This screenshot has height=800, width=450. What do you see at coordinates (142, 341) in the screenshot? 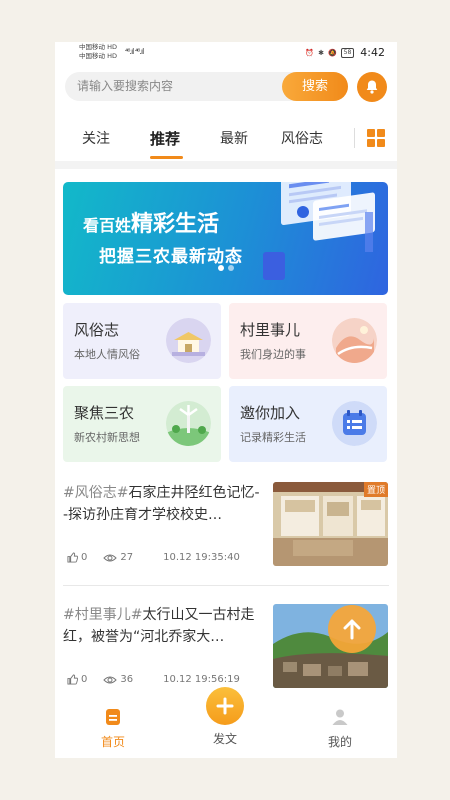
I see `card-customs: 风俗志 本地人情风俗` at bounding box center [142, 341].